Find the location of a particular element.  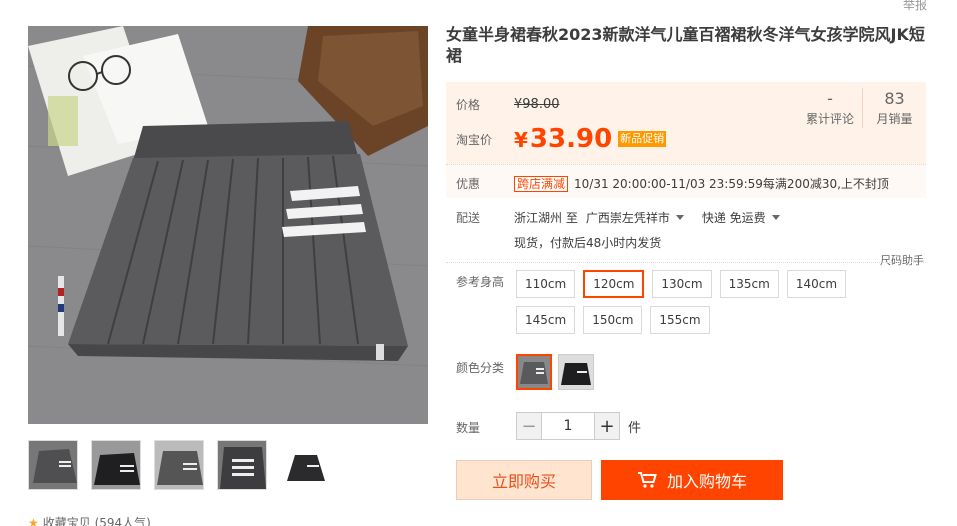

monthly-sales-label: 月销量 is located at coordinates (894, 119).